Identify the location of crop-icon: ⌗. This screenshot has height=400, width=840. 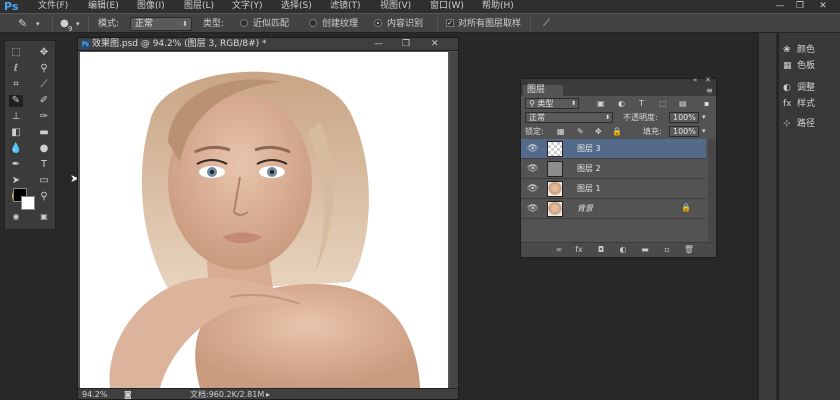
(16, 85).